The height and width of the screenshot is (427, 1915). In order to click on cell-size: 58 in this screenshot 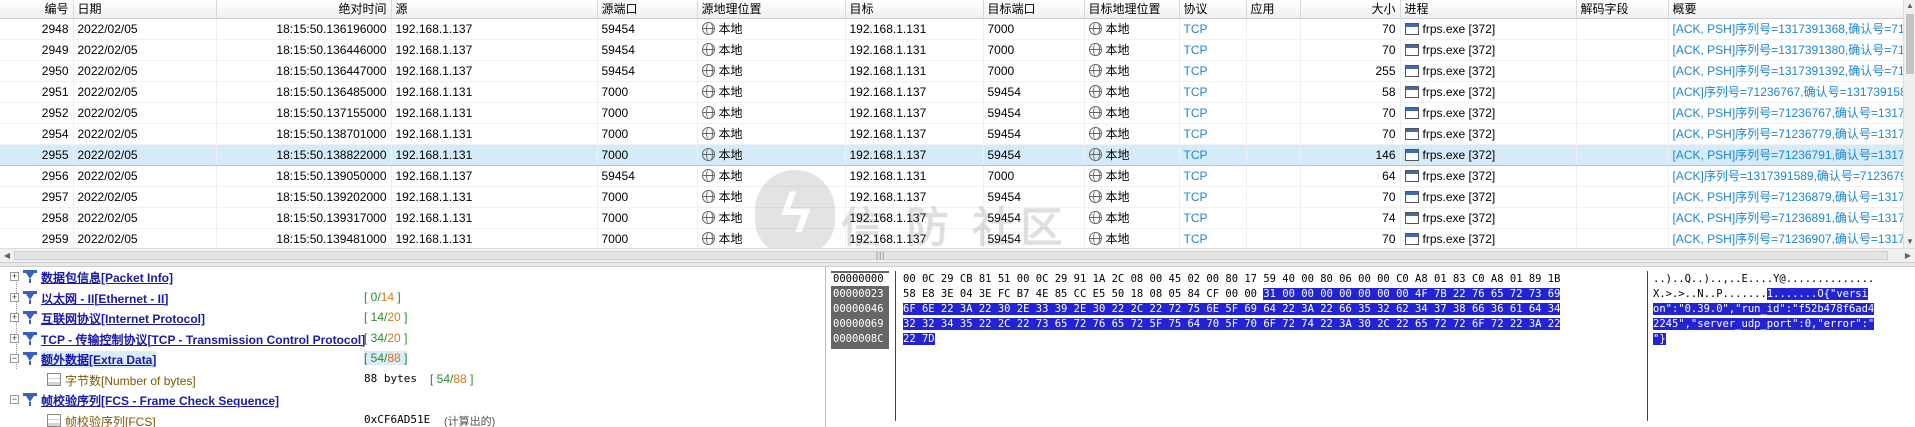, I will do `click(1350, 92)`.